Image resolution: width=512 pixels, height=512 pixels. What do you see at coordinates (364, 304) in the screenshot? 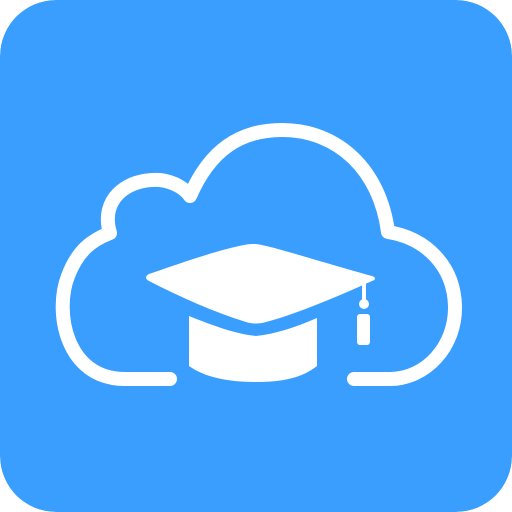
I see `tassel-knot` at bounding box center [364, 304].